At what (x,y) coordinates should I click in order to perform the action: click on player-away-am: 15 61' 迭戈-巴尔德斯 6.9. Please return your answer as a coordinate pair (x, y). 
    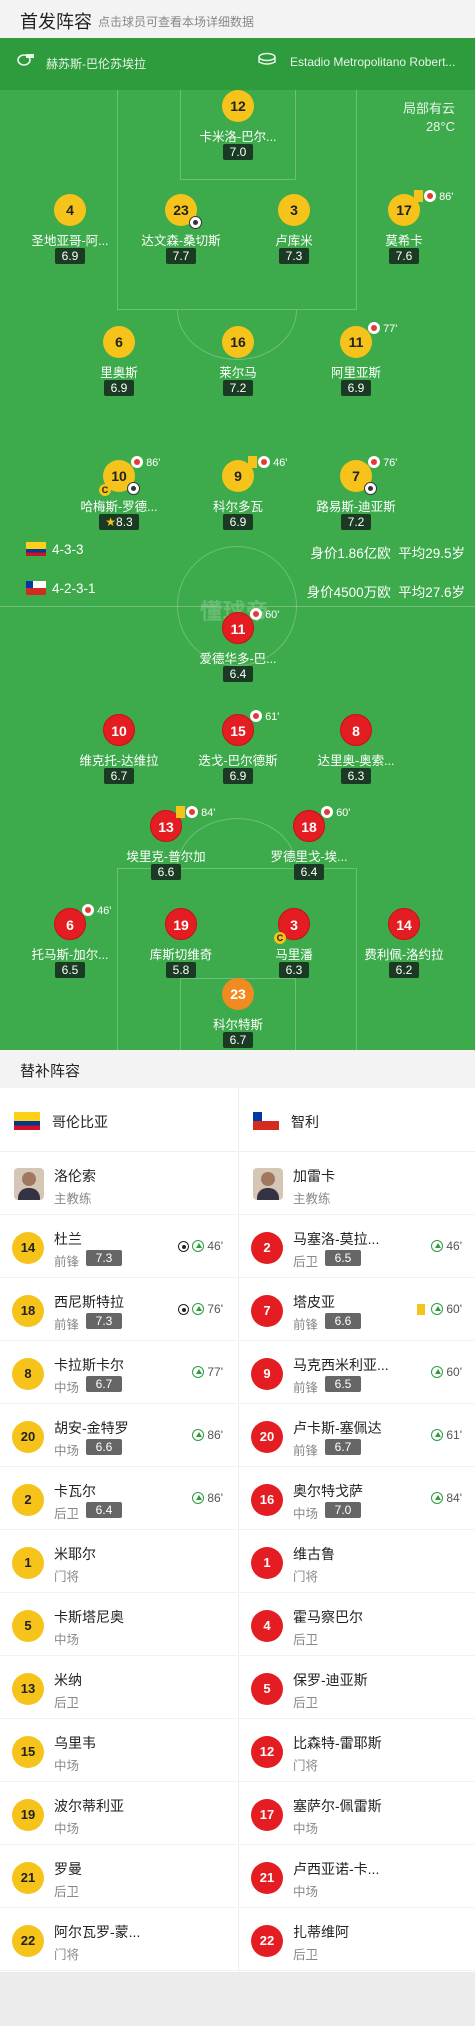
    Looking at the image, I should click on (238, 757).